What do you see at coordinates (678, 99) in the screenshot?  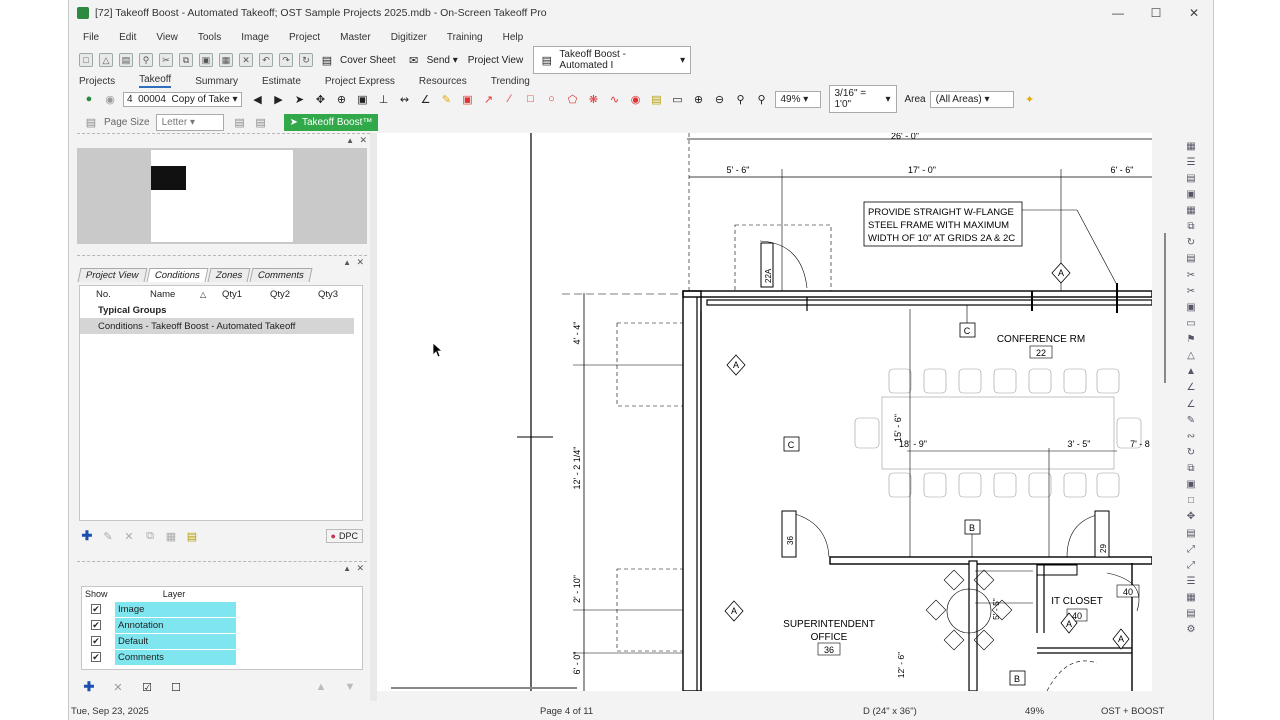 I see `fit-page-icon: ▭` at bounding box center [678, 99].